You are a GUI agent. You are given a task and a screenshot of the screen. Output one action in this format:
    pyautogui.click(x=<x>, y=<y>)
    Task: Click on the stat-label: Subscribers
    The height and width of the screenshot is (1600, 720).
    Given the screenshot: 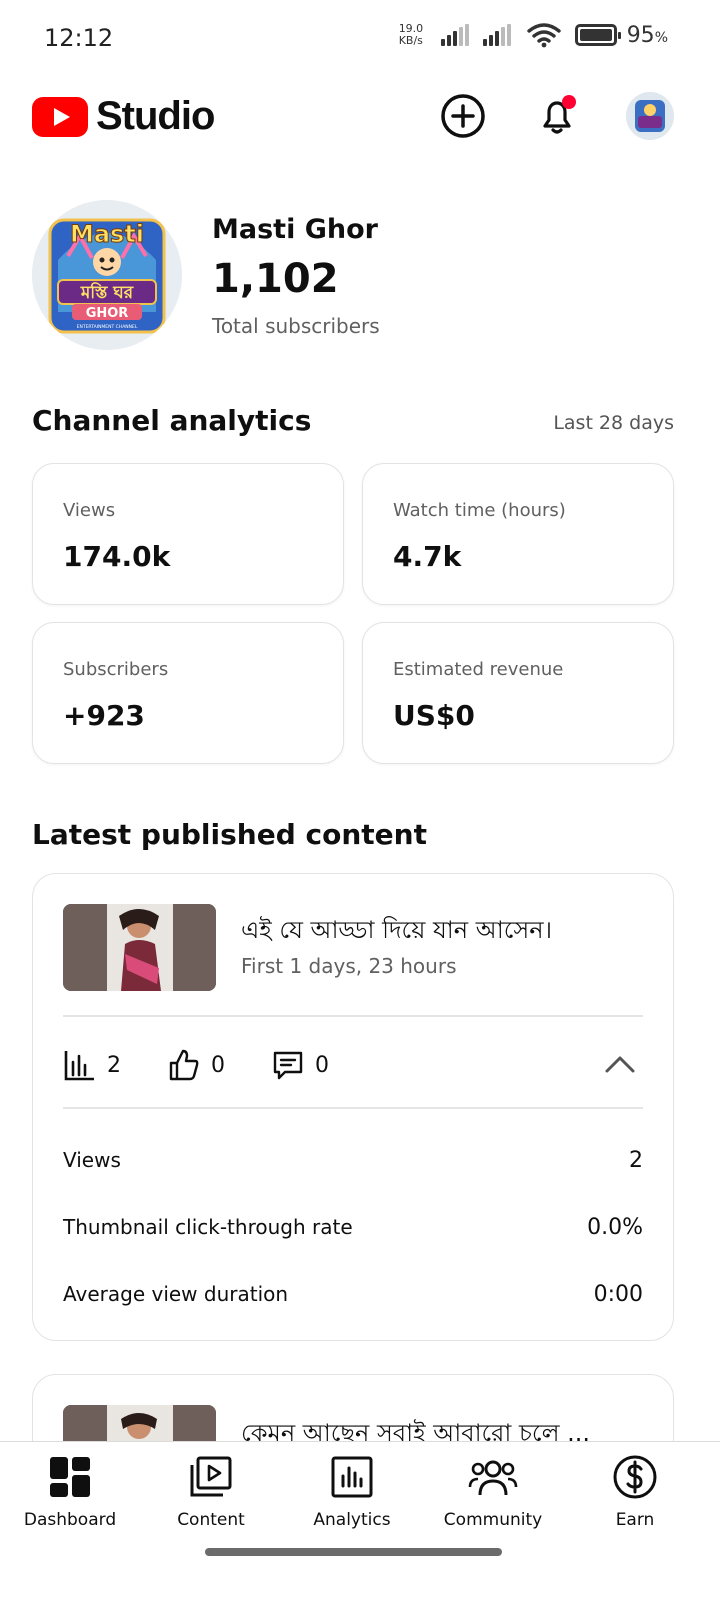 What is the action you would take?
    pyautogui.click(x=116, y=669)
    